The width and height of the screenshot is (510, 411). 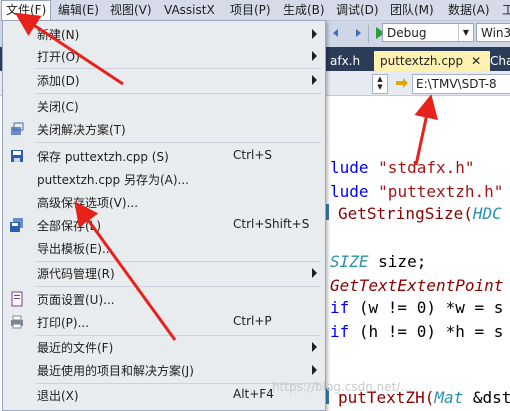 What do you see at coordinates (58, 57) in the screenshot?
I see `menu-item-label: 打开(O)` at bounding box center [58, 57].